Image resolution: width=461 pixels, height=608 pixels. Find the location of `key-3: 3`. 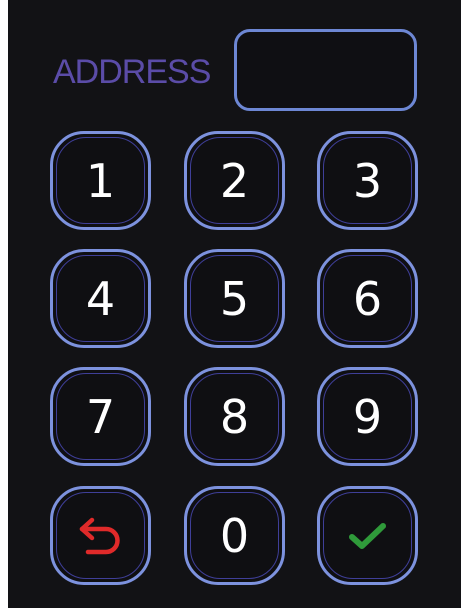

key-3: 3 is located at coordinates (367, 180).